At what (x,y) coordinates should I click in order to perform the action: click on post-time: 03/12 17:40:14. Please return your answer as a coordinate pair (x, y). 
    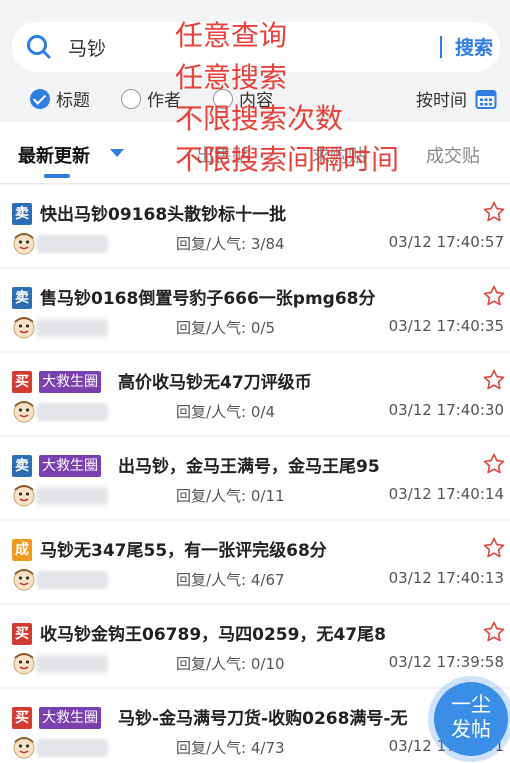
    Looking at the image, I should click on (446, 494).